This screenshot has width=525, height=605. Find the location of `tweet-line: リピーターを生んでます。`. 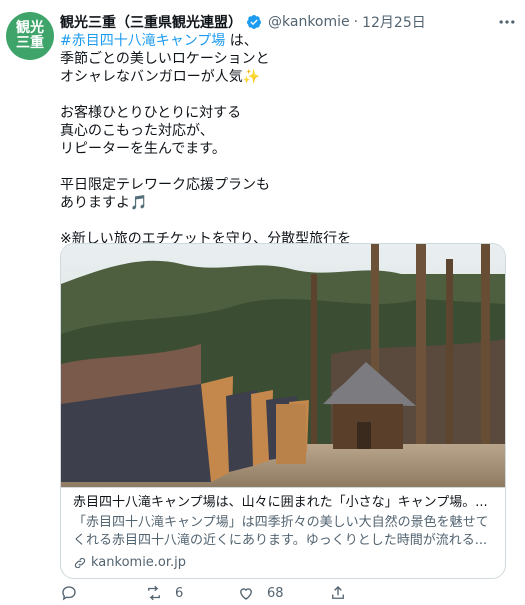

tweet-line: リピーターを生んでます。 is located at coordinates (143, 149).